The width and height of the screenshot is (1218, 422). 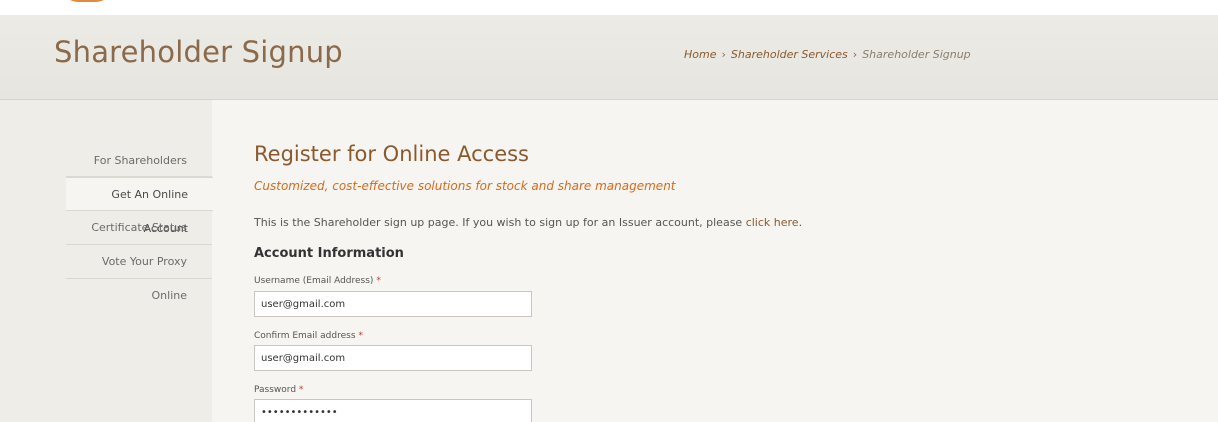 What do you see at coordinates (393, 358) in the screenshot?
I see `confirm-email-field` at bounding box center [393, 358].